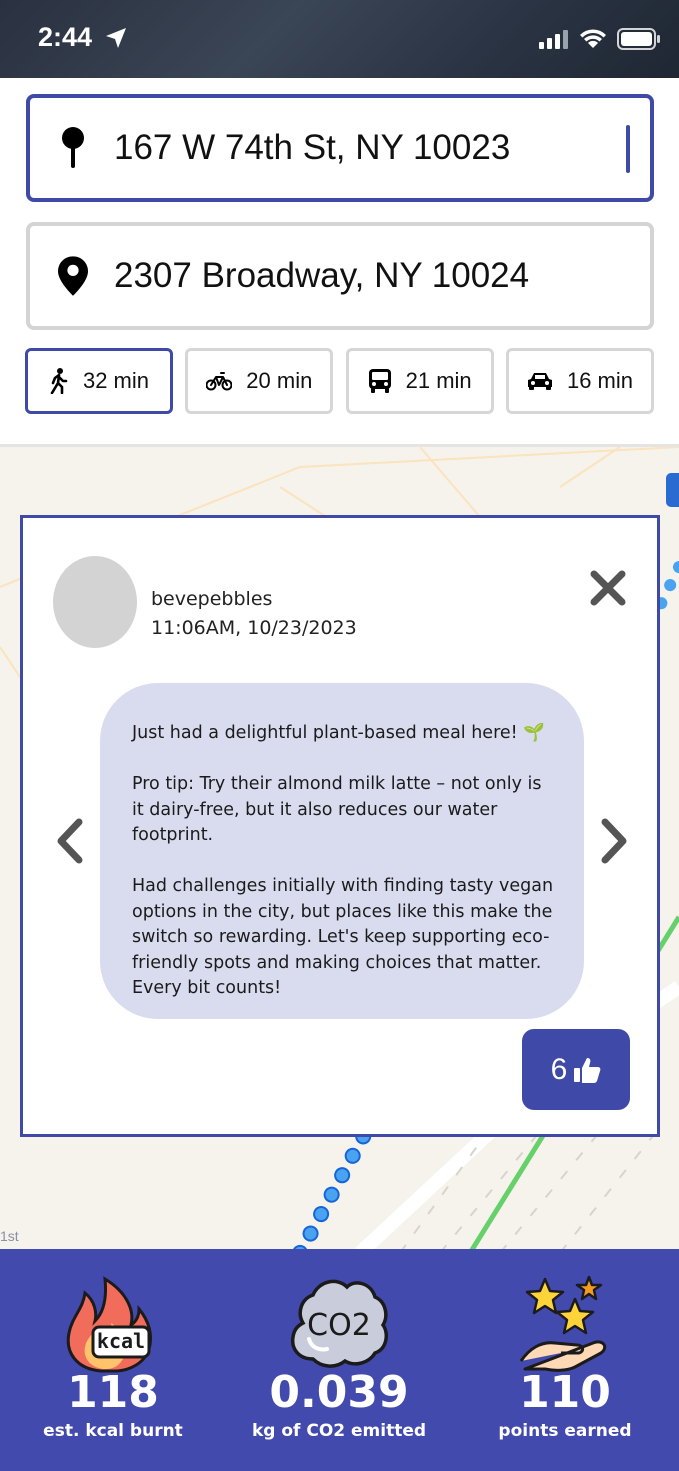 This screenshot has height=1471, width=679. Describe the element at coordinates (116, 38) in the screenshot. I see `location-arrow-icon` at that location.